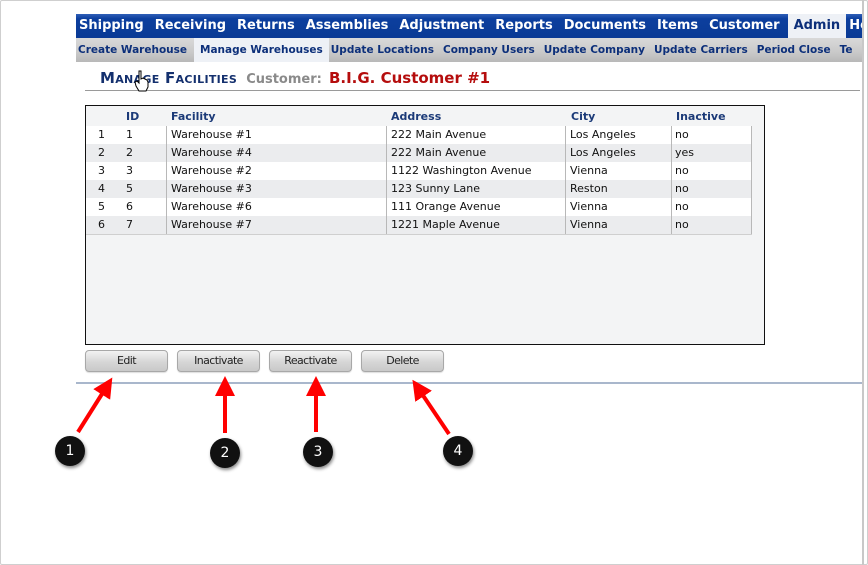 Image resolution: width=868 pixels, height=565 pixels. Describe the element at coordinates (225, 453) in the screenshot. I see `callout-2: 2` at that location.